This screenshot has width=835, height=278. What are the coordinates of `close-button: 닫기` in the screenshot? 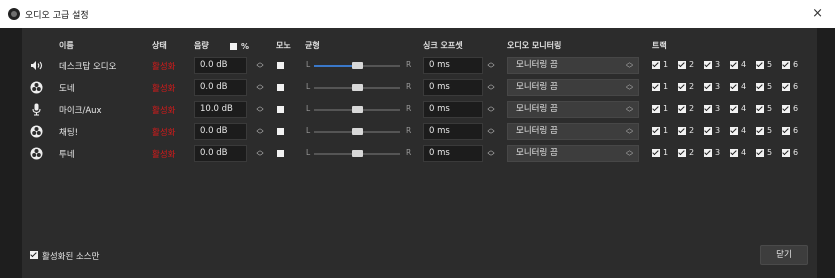 It's located at (784, 255).